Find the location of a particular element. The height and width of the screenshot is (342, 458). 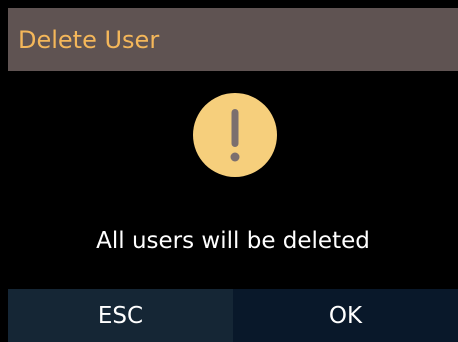

ok-button: OK is located at coordinates (345, 315).